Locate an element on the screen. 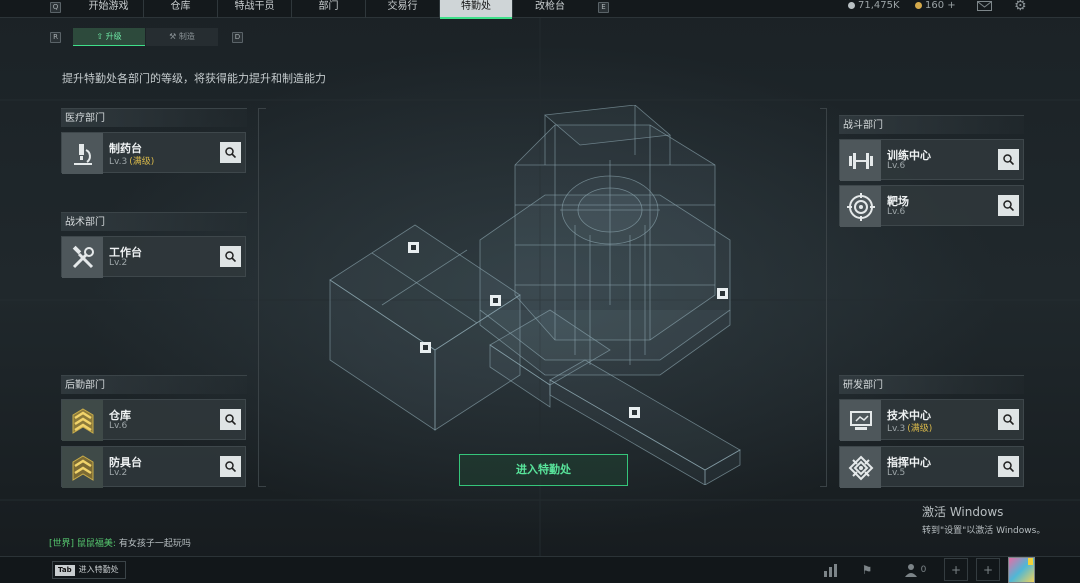 The width and height of the screenshot is (1080, 583). page-description: 提升特勤处各部门的等级，将获得能力提升和制造能力 is located at coordinates (194, 78).